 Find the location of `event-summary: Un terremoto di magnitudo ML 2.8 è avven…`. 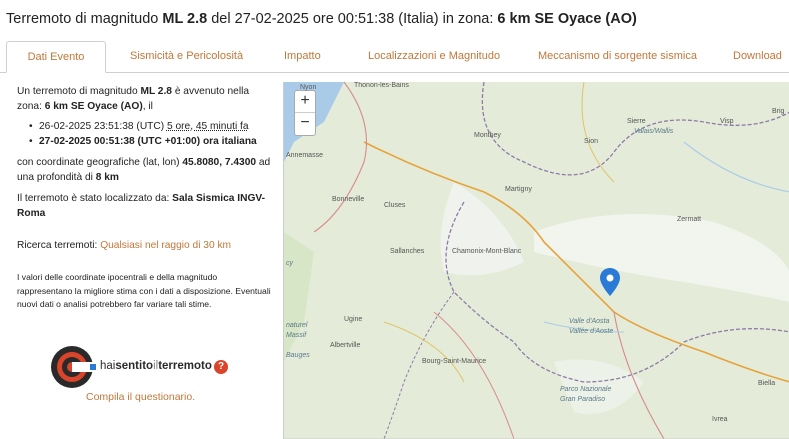

event-summary: Un terremoto di magnitudo ML 2.8 è avven… is located at coordinates (144, 99).